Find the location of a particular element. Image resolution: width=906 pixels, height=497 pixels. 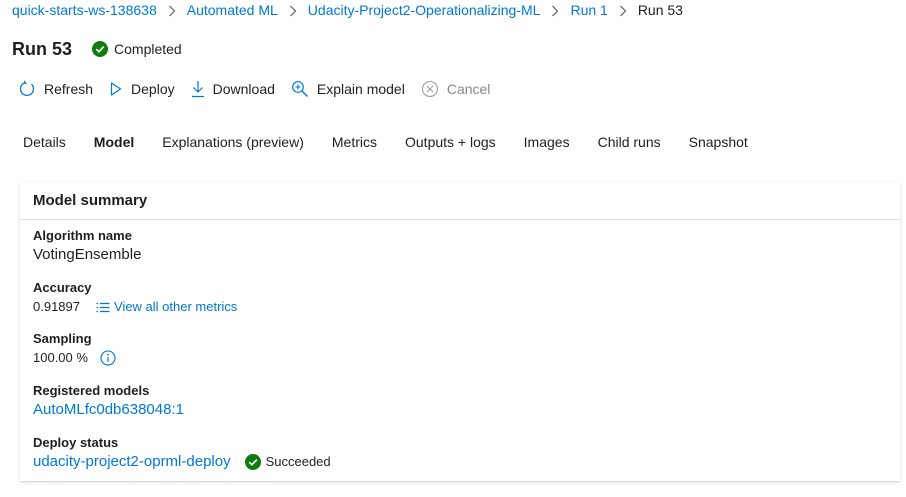

download-button: Download is located at coordinates (233, 89).